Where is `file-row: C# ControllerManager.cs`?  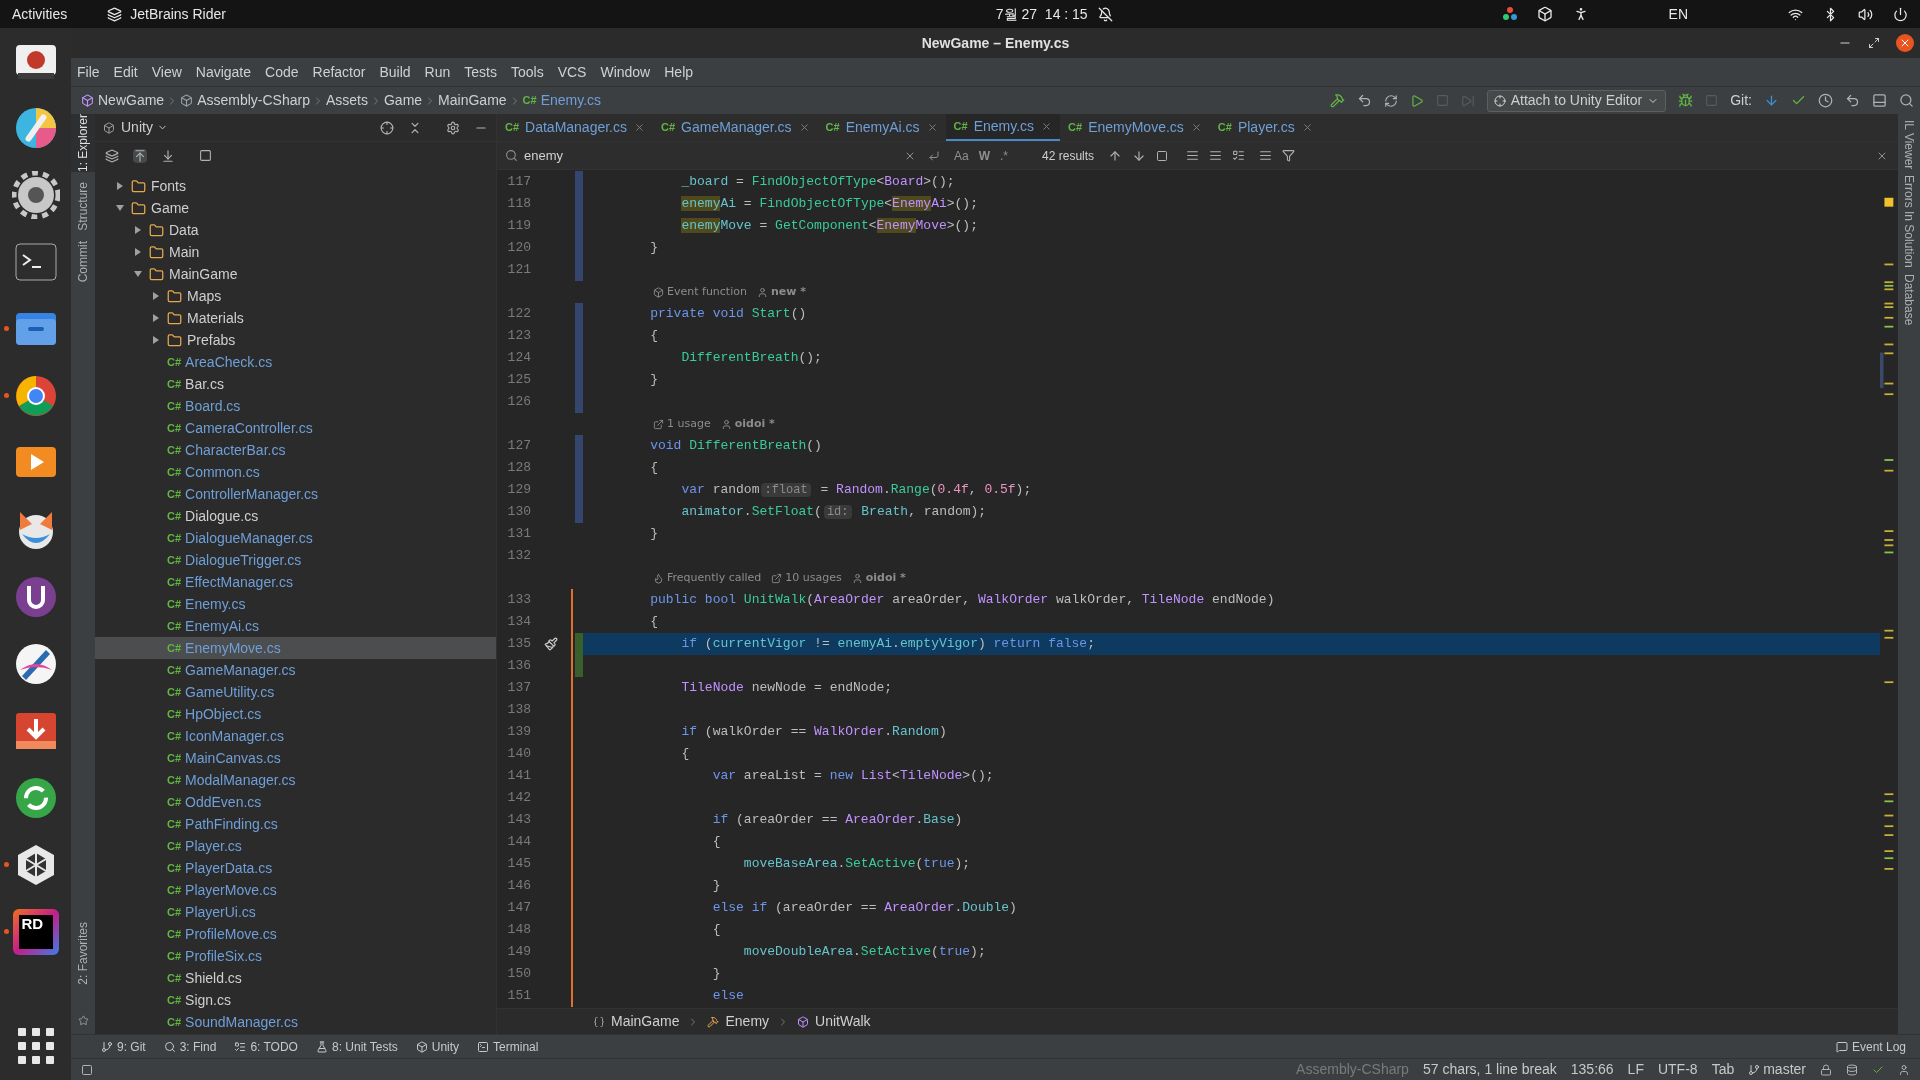
file-row: C# ControllerManager.cs is located at coordinates (295, 494).